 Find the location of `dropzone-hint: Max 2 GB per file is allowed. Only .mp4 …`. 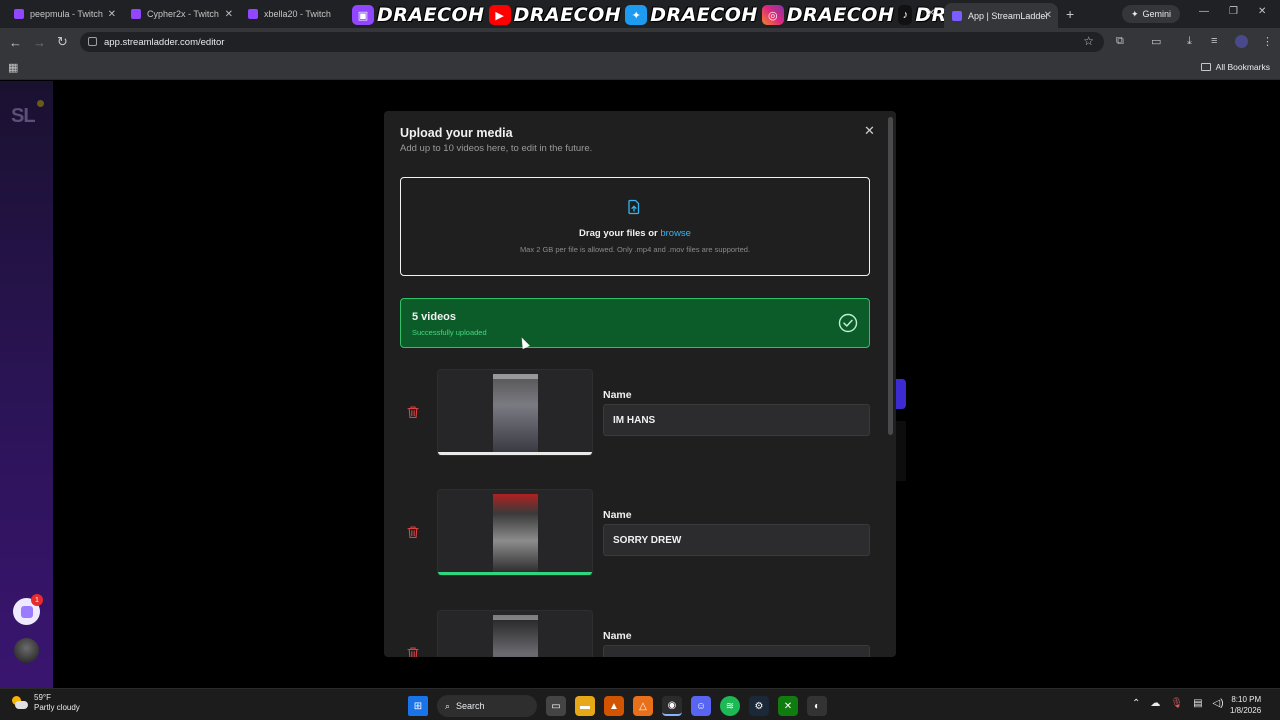

dropzone-hint: Max 2 GB per file is allowed. Only .mp4 … is located at coordinates (635, 249).